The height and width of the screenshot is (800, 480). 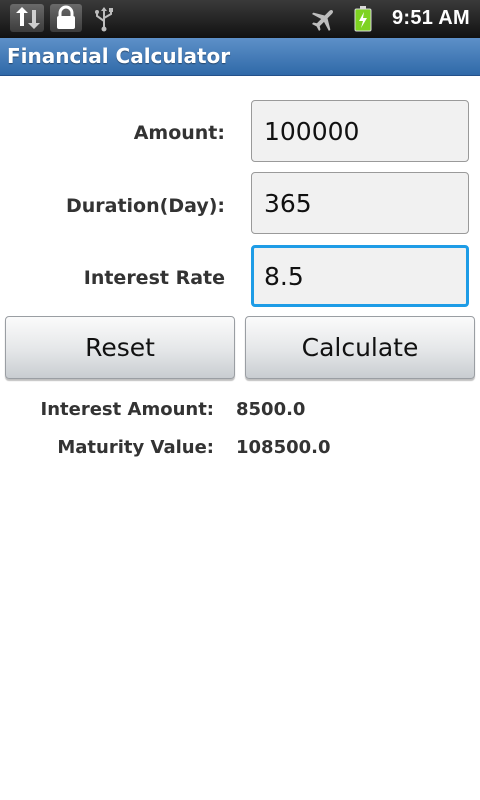 What do you see at coordinates (360, 131) in the screenshot?
I see `amount-input` at bounding box center [360, 131].